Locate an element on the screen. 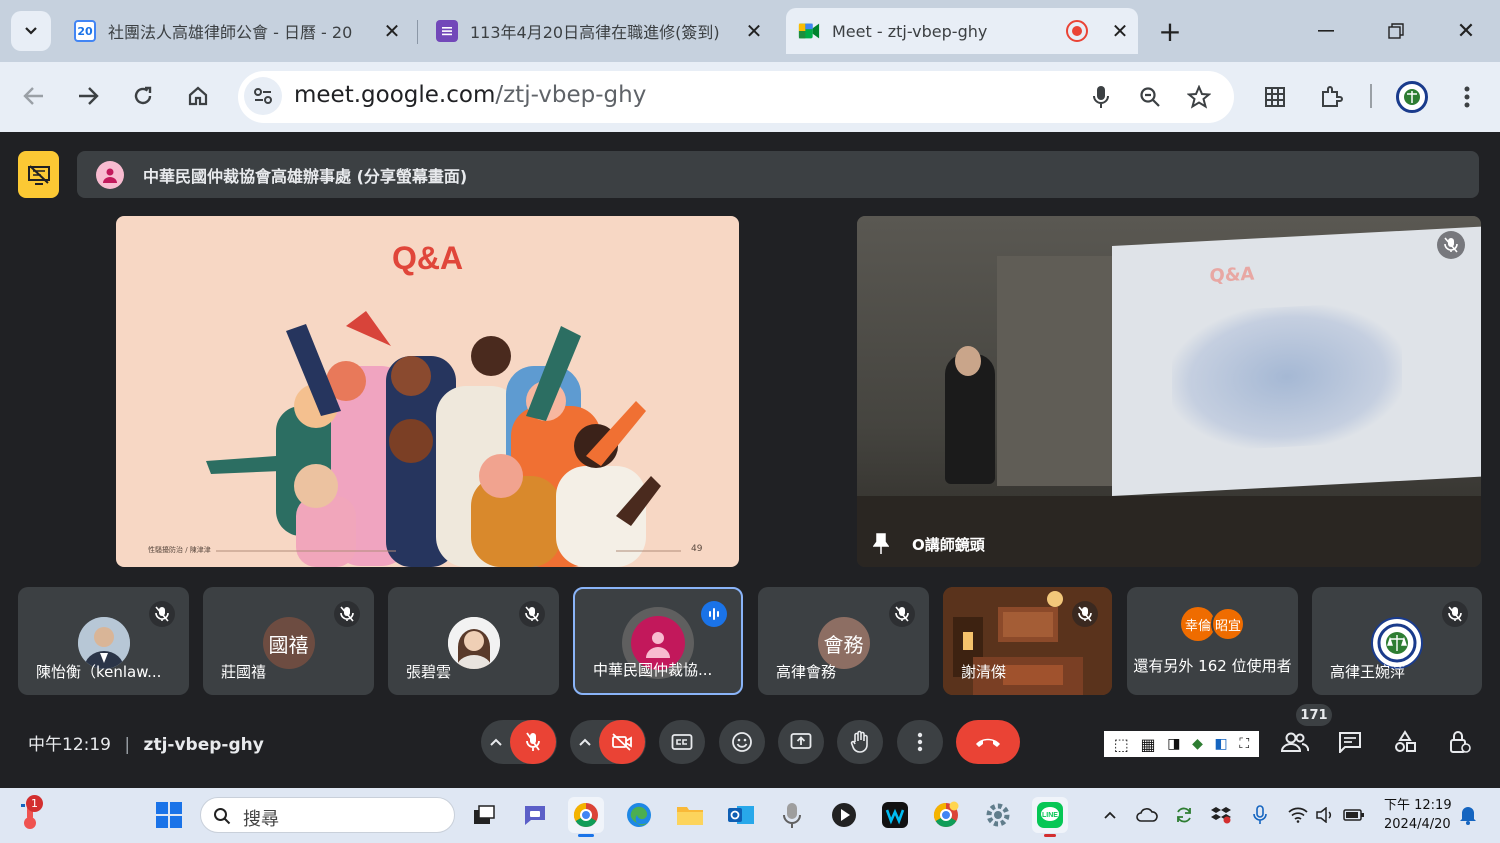  avatar: 國禧 is located at coordinates (288, 643).